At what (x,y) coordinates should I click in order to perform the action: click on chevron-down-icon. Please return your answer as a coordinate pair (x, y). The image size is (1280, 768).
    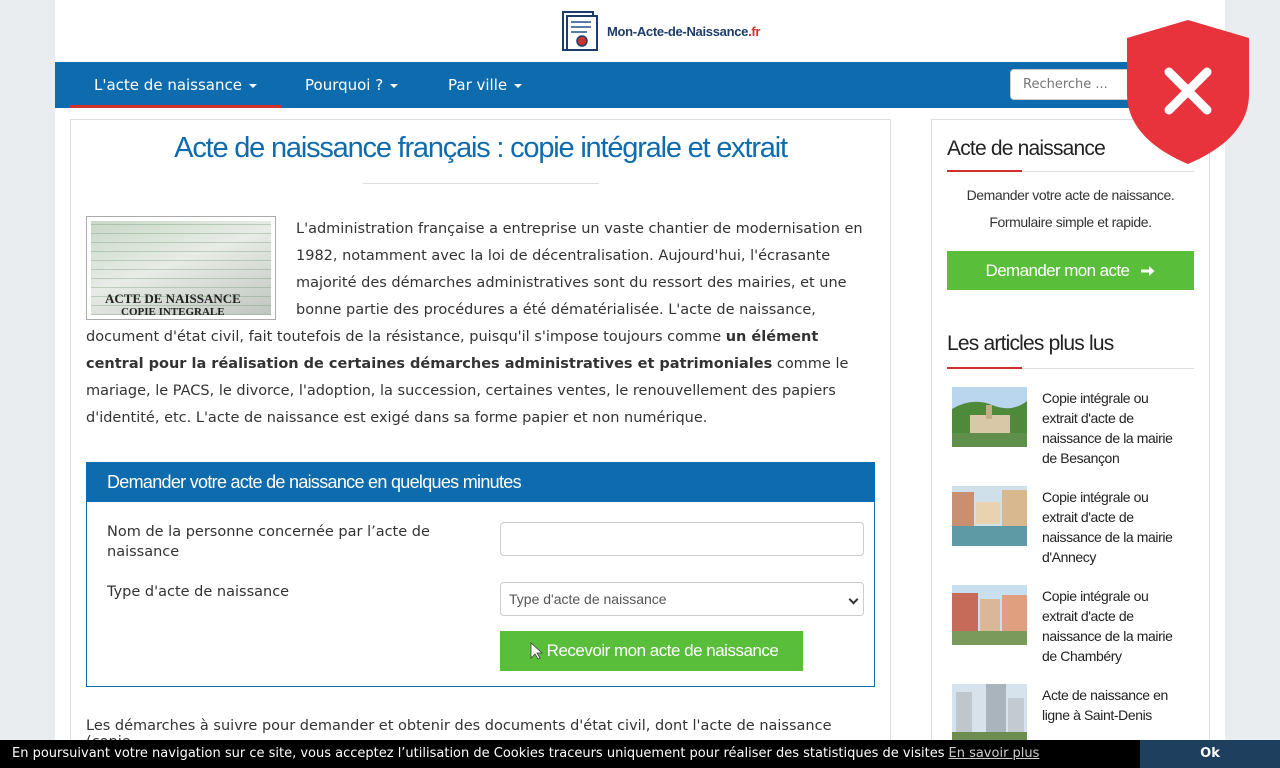
    Looking at the image, I should click on (853, 599).